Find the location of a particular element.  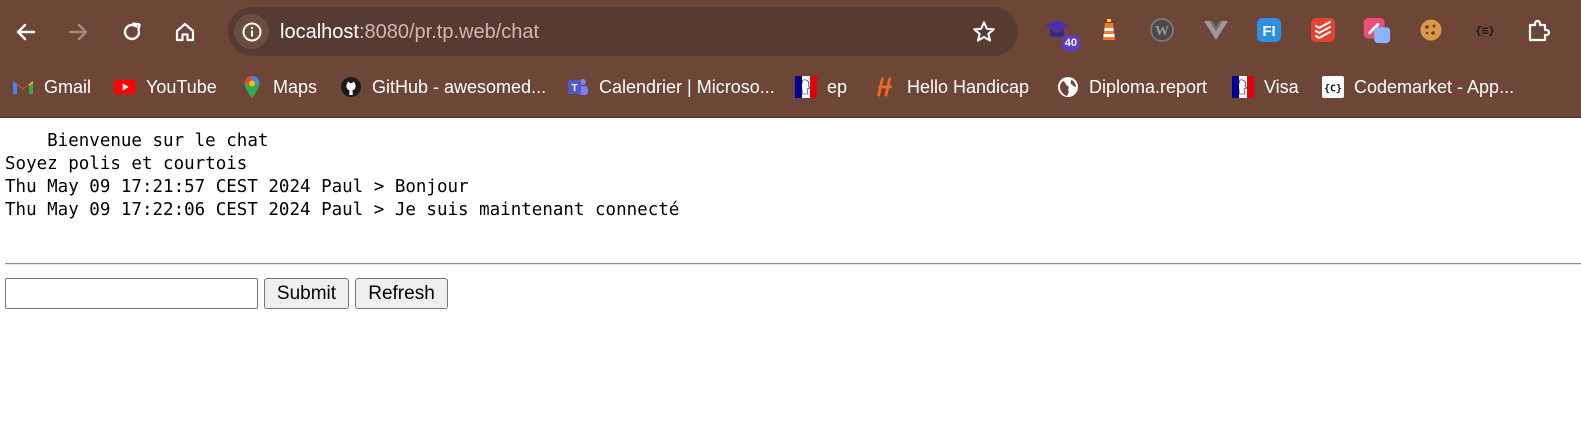

extension-vue is located at coordinates (1216, 30).